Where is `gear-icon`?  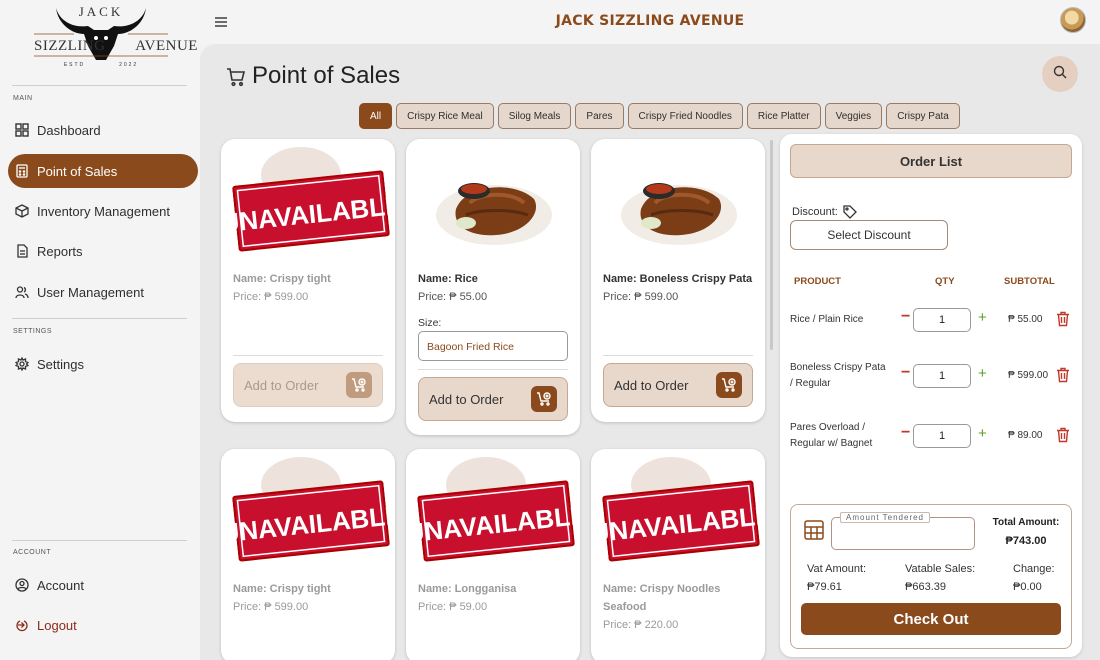 gear-icon is located at coordinates (22, 364).